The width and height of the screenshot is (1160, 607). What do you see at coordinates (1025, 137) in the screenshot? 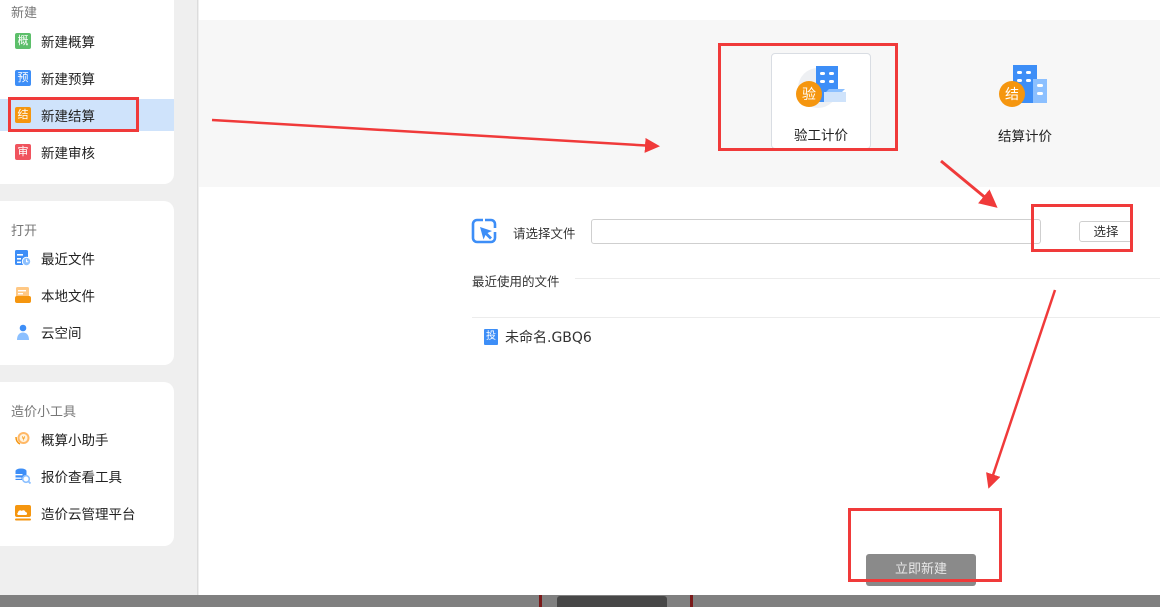
I see `type-card-label: 结算计价` at bounding box center [1025, 137].